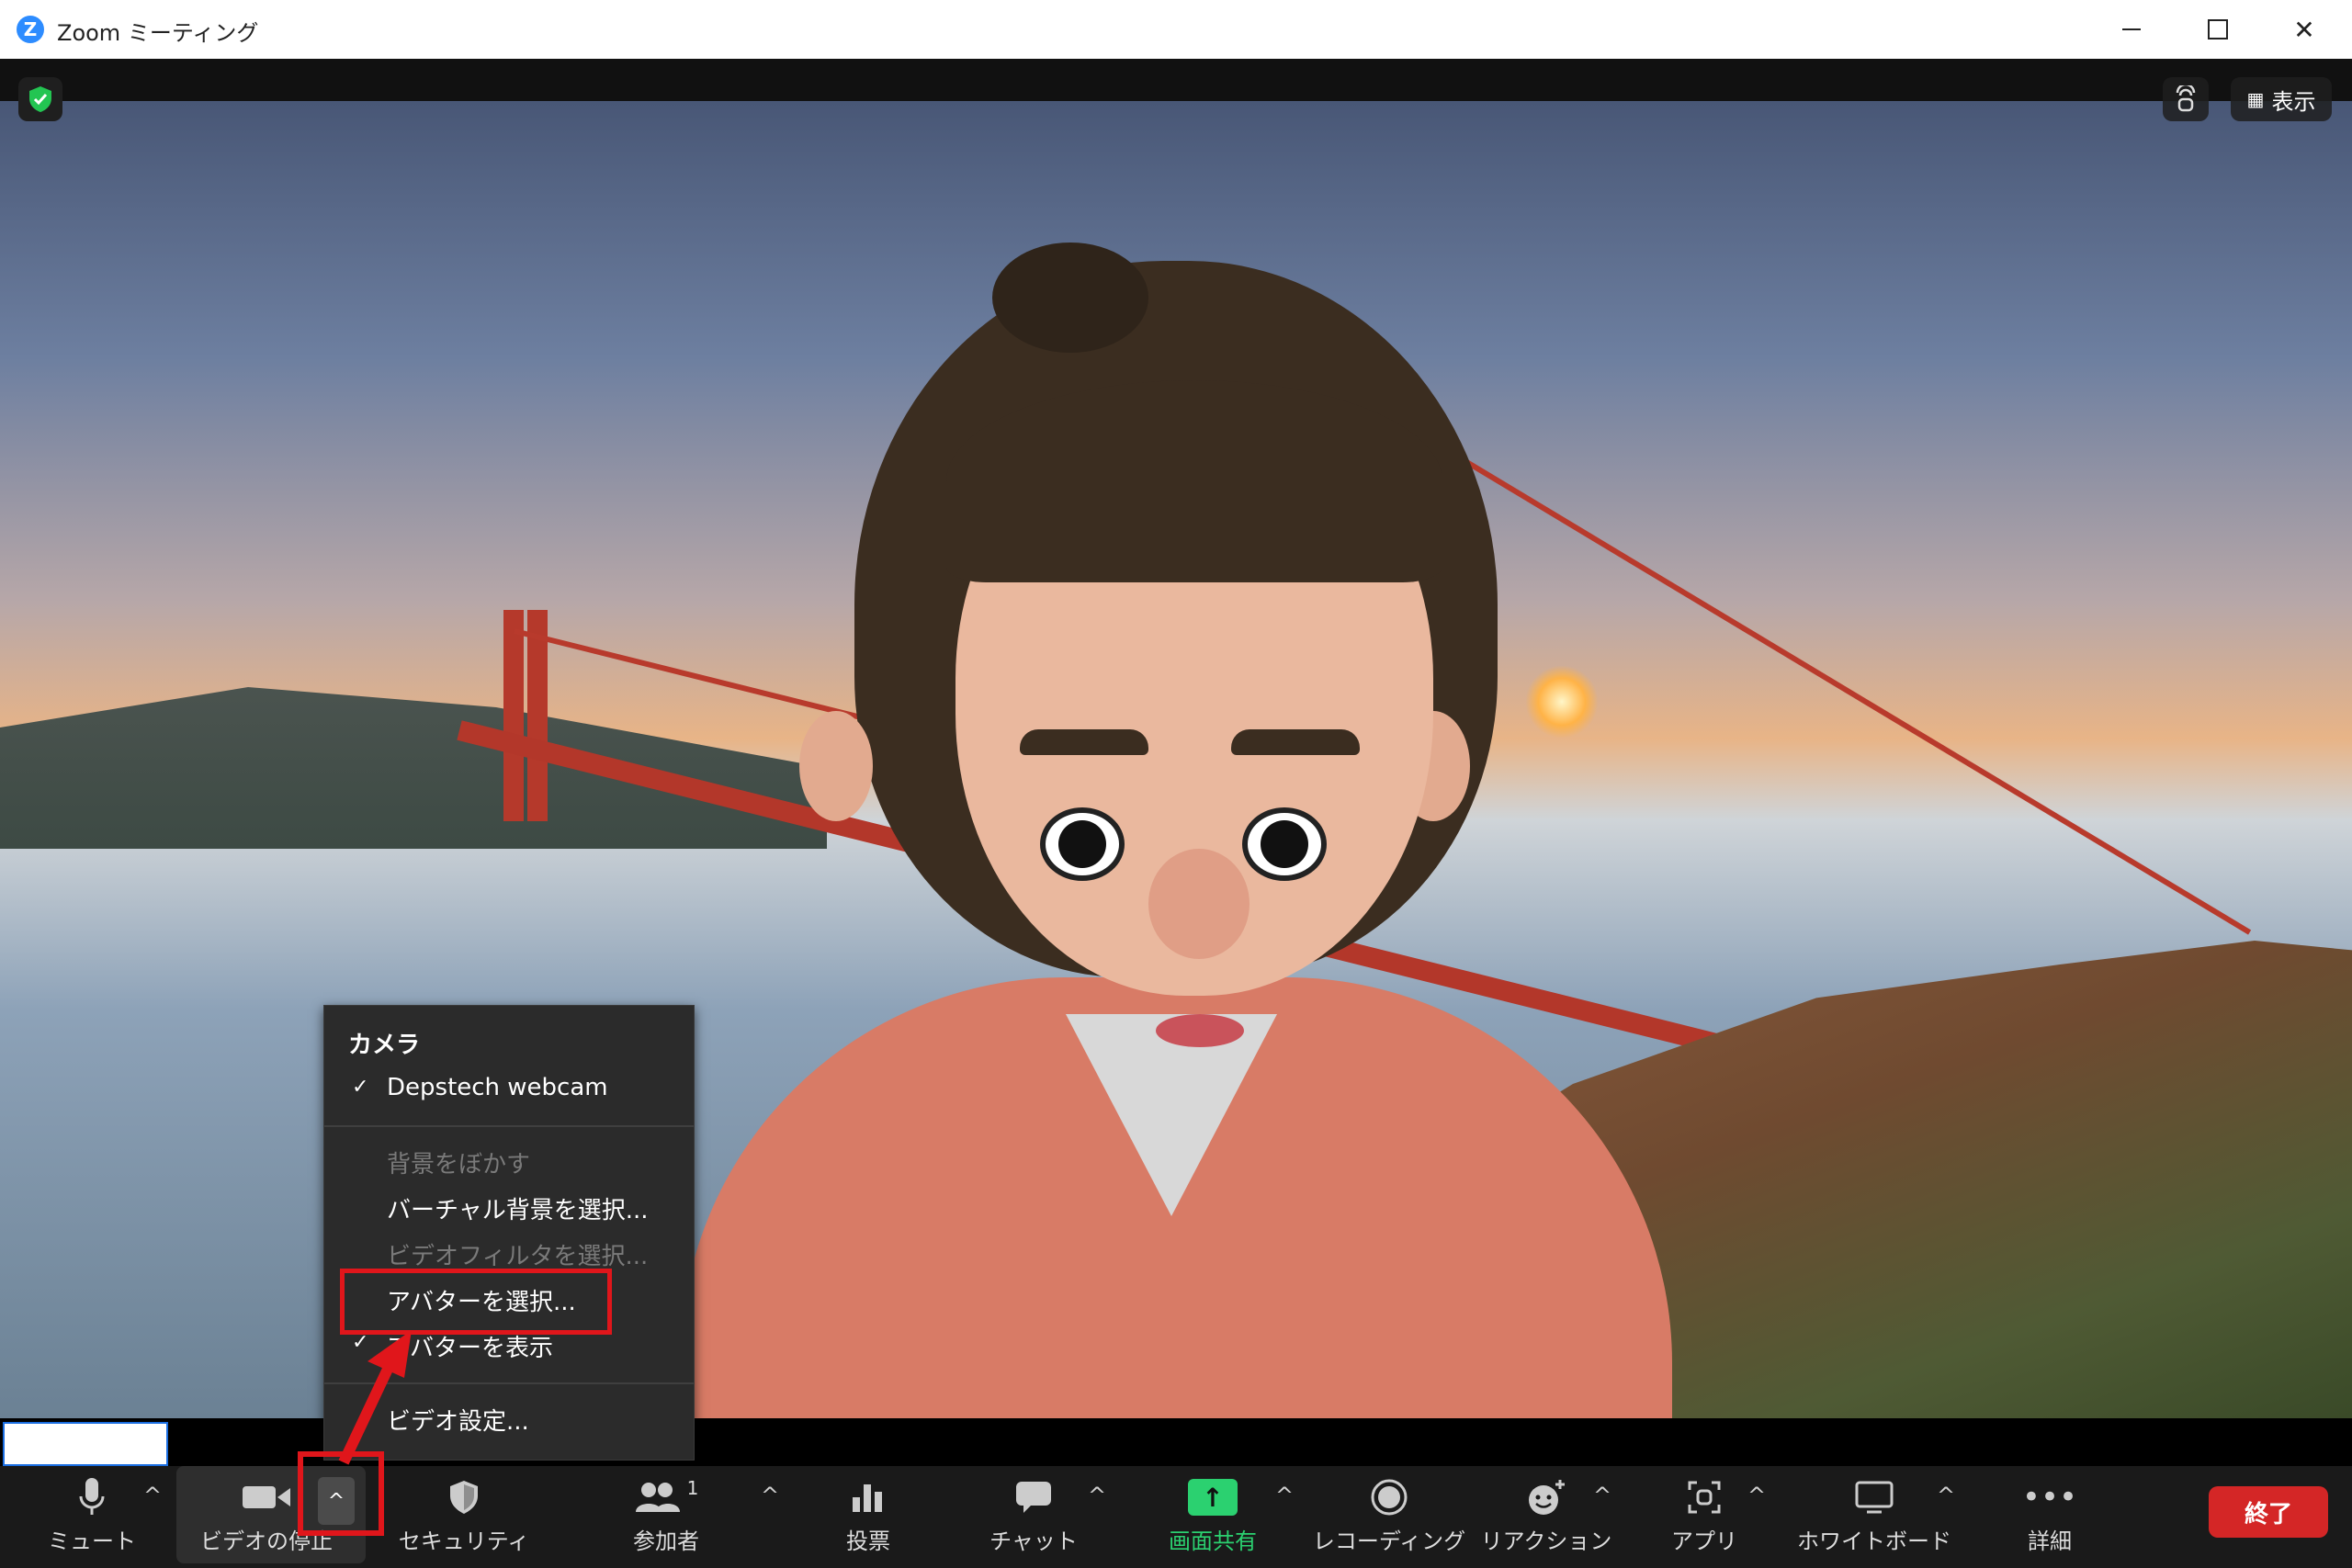  What do you see at coordinates (868, 1542) in the screenshot?
I see `polls-label: 投票` at bounding box center [868, 1542].